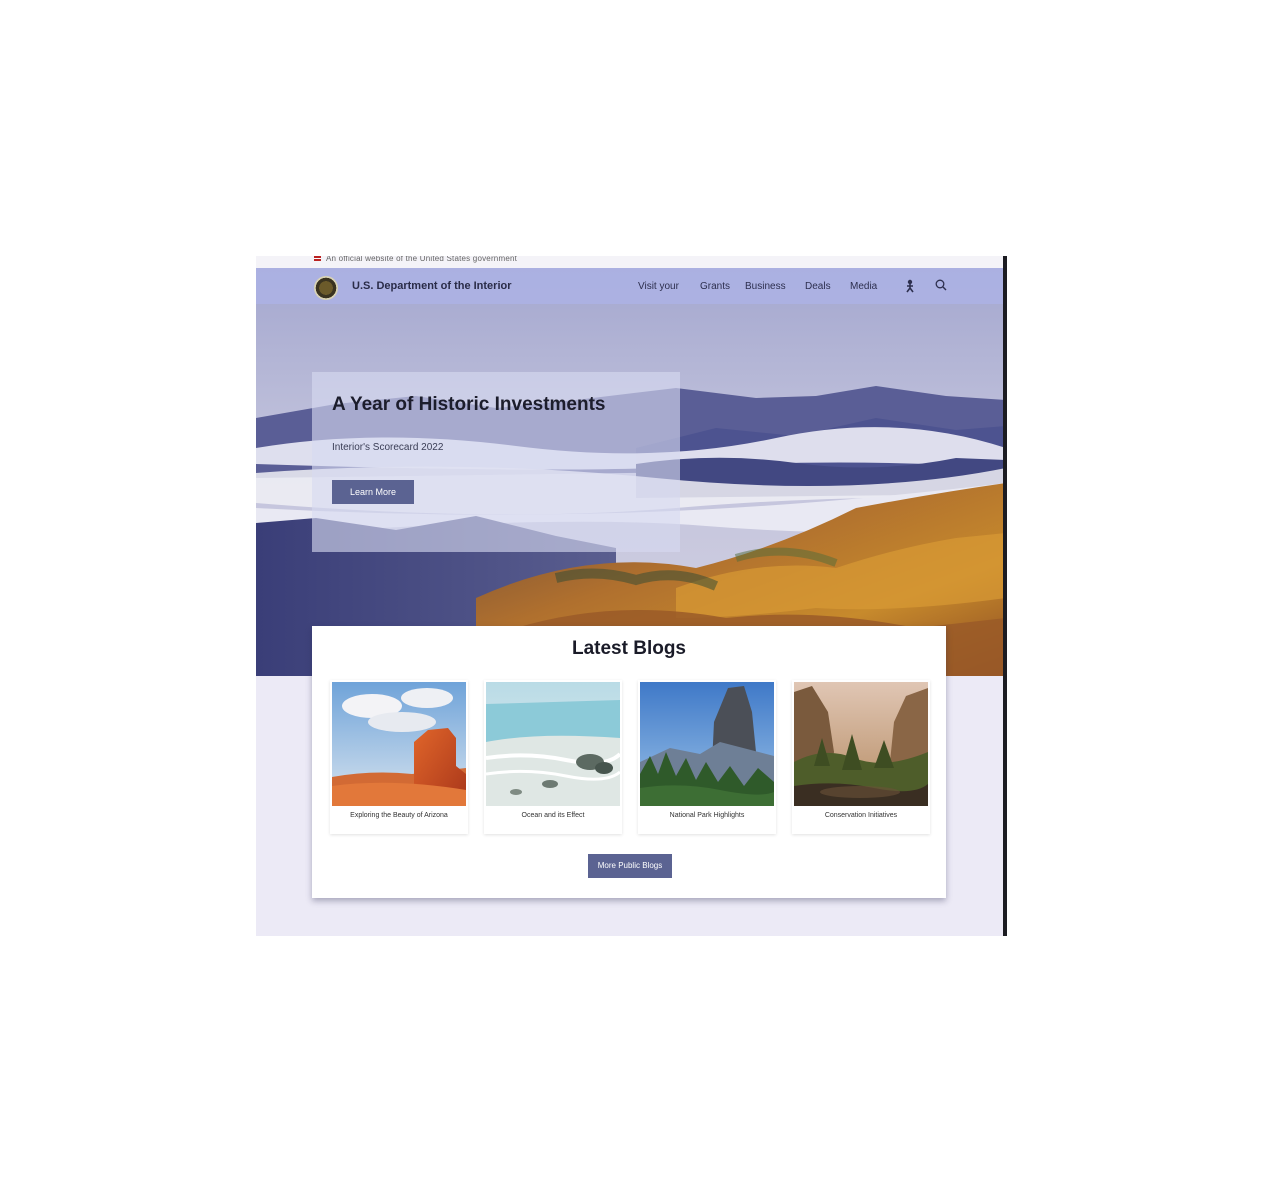  Describe the element at coordinates (432, 286) in the screenshot. I see `site-title: U.S. Department of the Interior` at that location.